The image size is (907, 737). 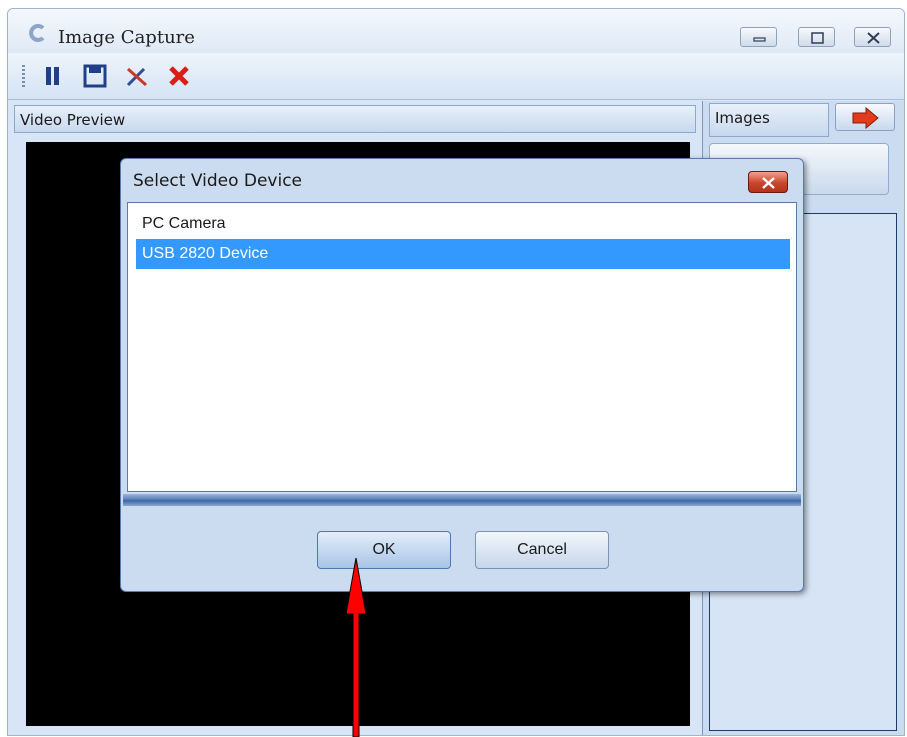 I want to click on annotation-arrow-icon, so click(x=356, y=647).